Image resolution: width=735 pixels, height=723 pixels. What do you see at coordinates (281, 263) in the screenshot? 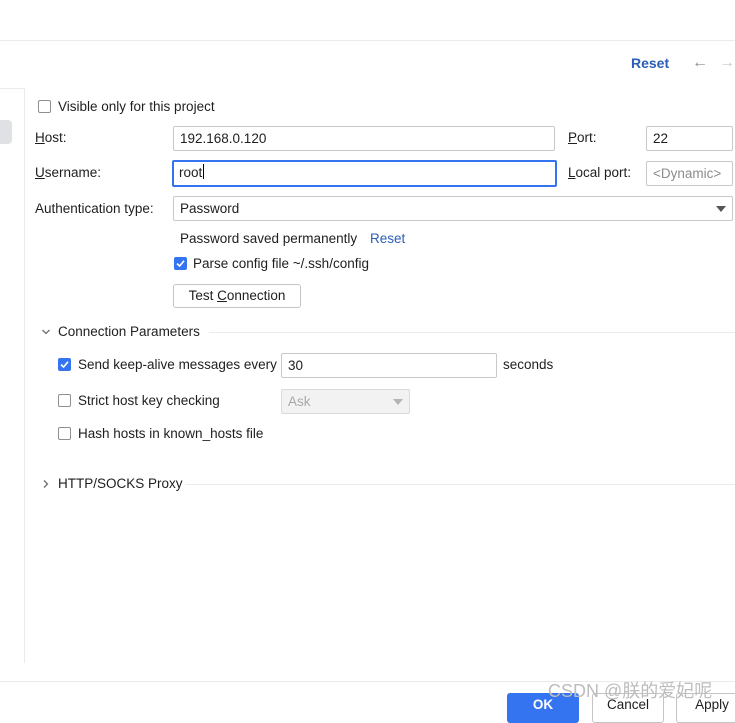
I see `parse-config-label: Parse config file ~/.ssh/config` at bounding box center [281, 263].